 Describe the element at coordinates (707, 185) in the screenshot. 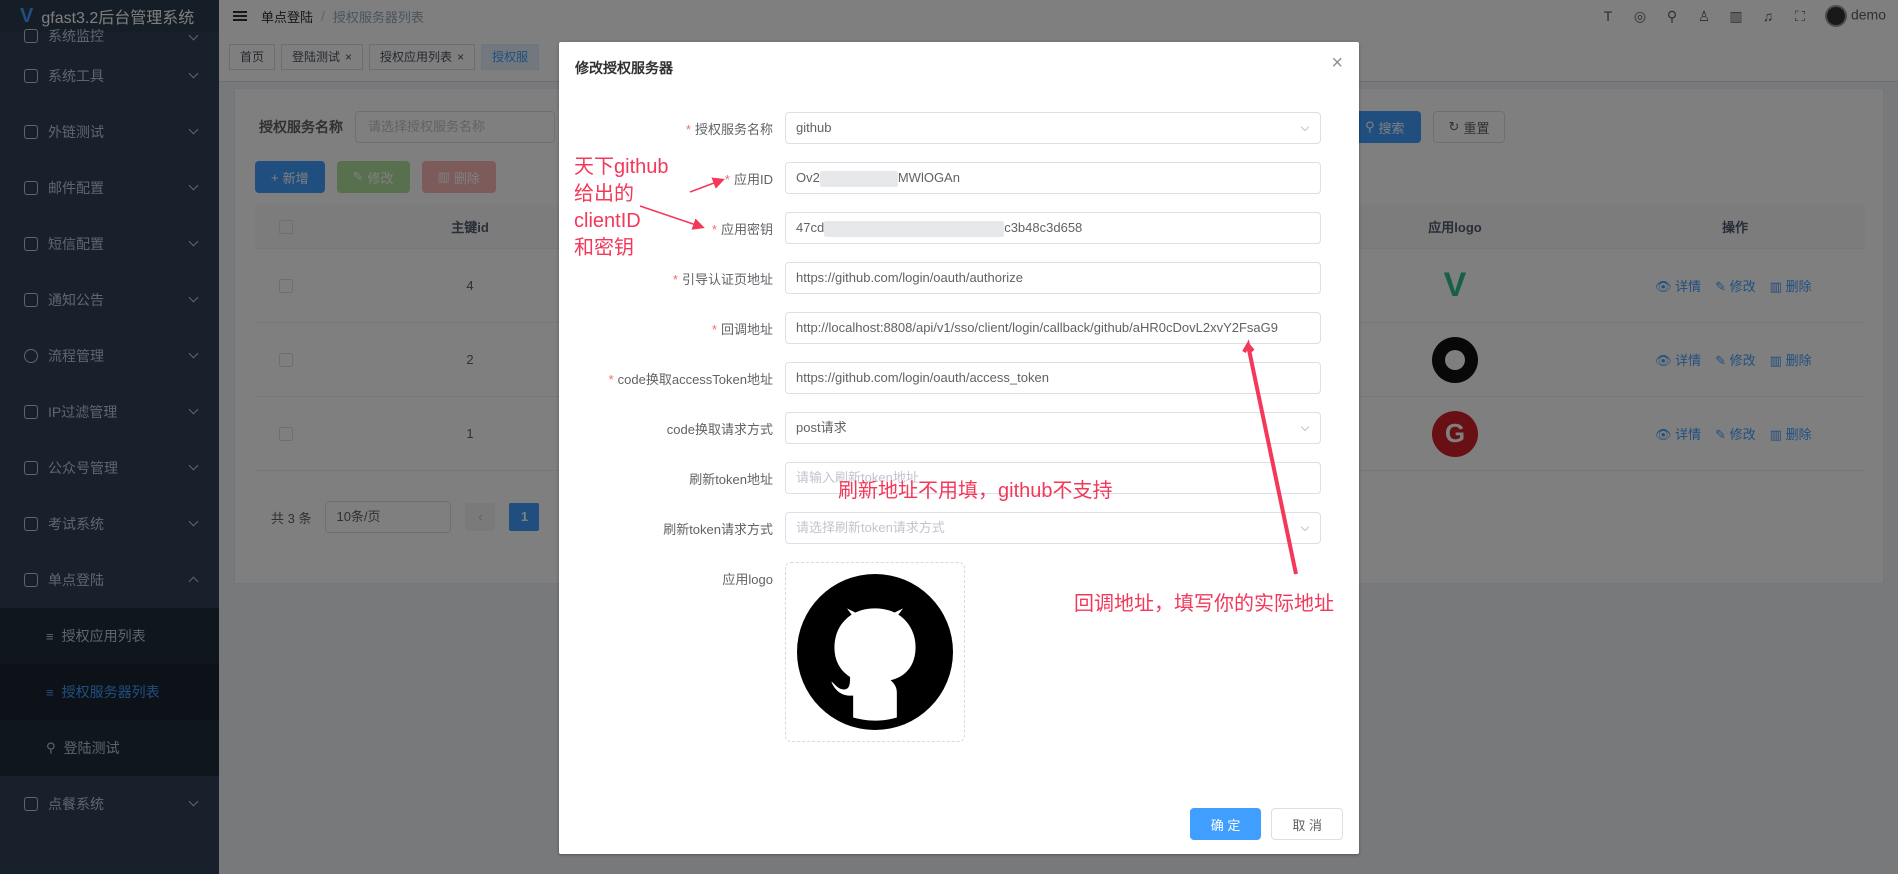

I see `arrow-to-app-id` at that location.